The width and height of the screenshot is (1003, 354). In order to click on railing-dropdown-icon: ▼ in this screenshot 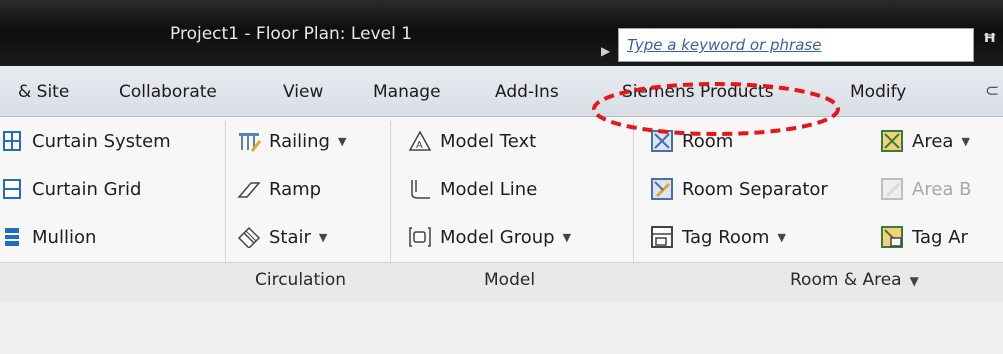, I will do `click(342, 141)`.